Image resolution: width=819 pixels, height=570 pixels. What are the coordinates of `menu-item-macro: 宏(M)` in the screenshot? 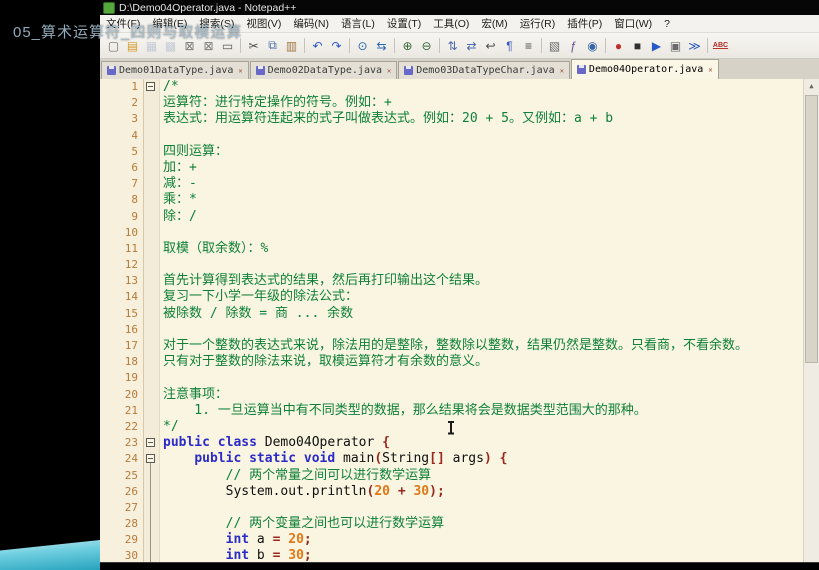 It's located at (494, 23).